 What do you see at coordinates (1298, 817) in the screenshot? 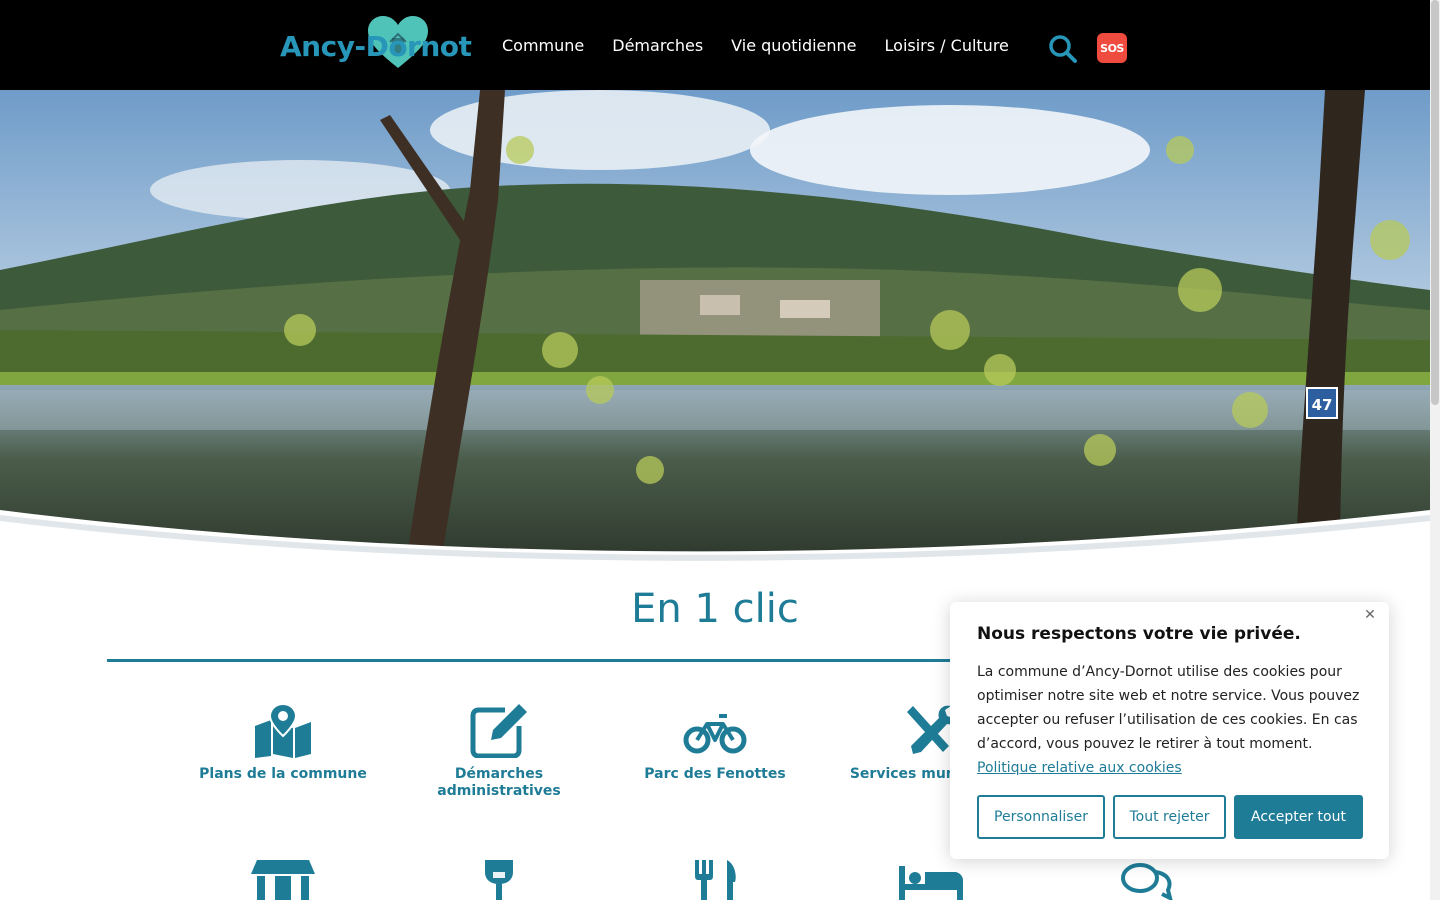
I see `accept-all-button: Accepter tout` at bounding box center [1298, 817].